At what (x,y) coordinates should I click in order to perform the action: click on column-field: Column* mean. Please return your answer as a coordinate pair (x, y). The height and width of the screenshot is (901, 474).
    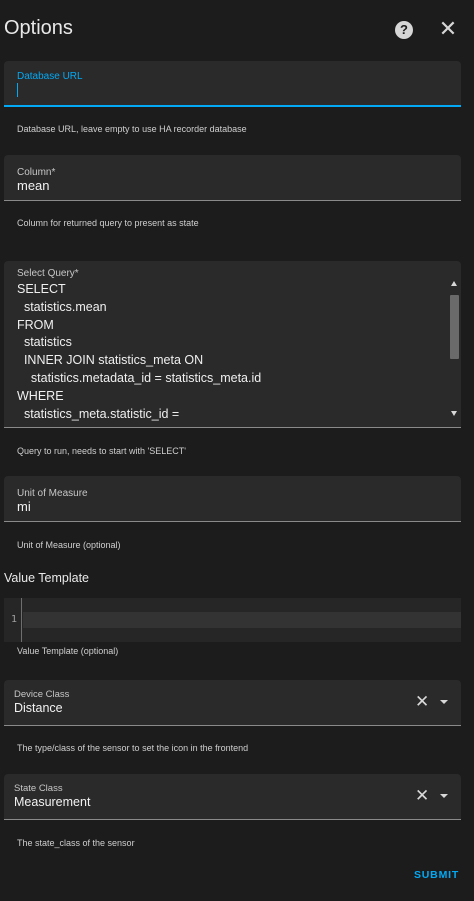
    Looking at the image, I should click on (232, 178).